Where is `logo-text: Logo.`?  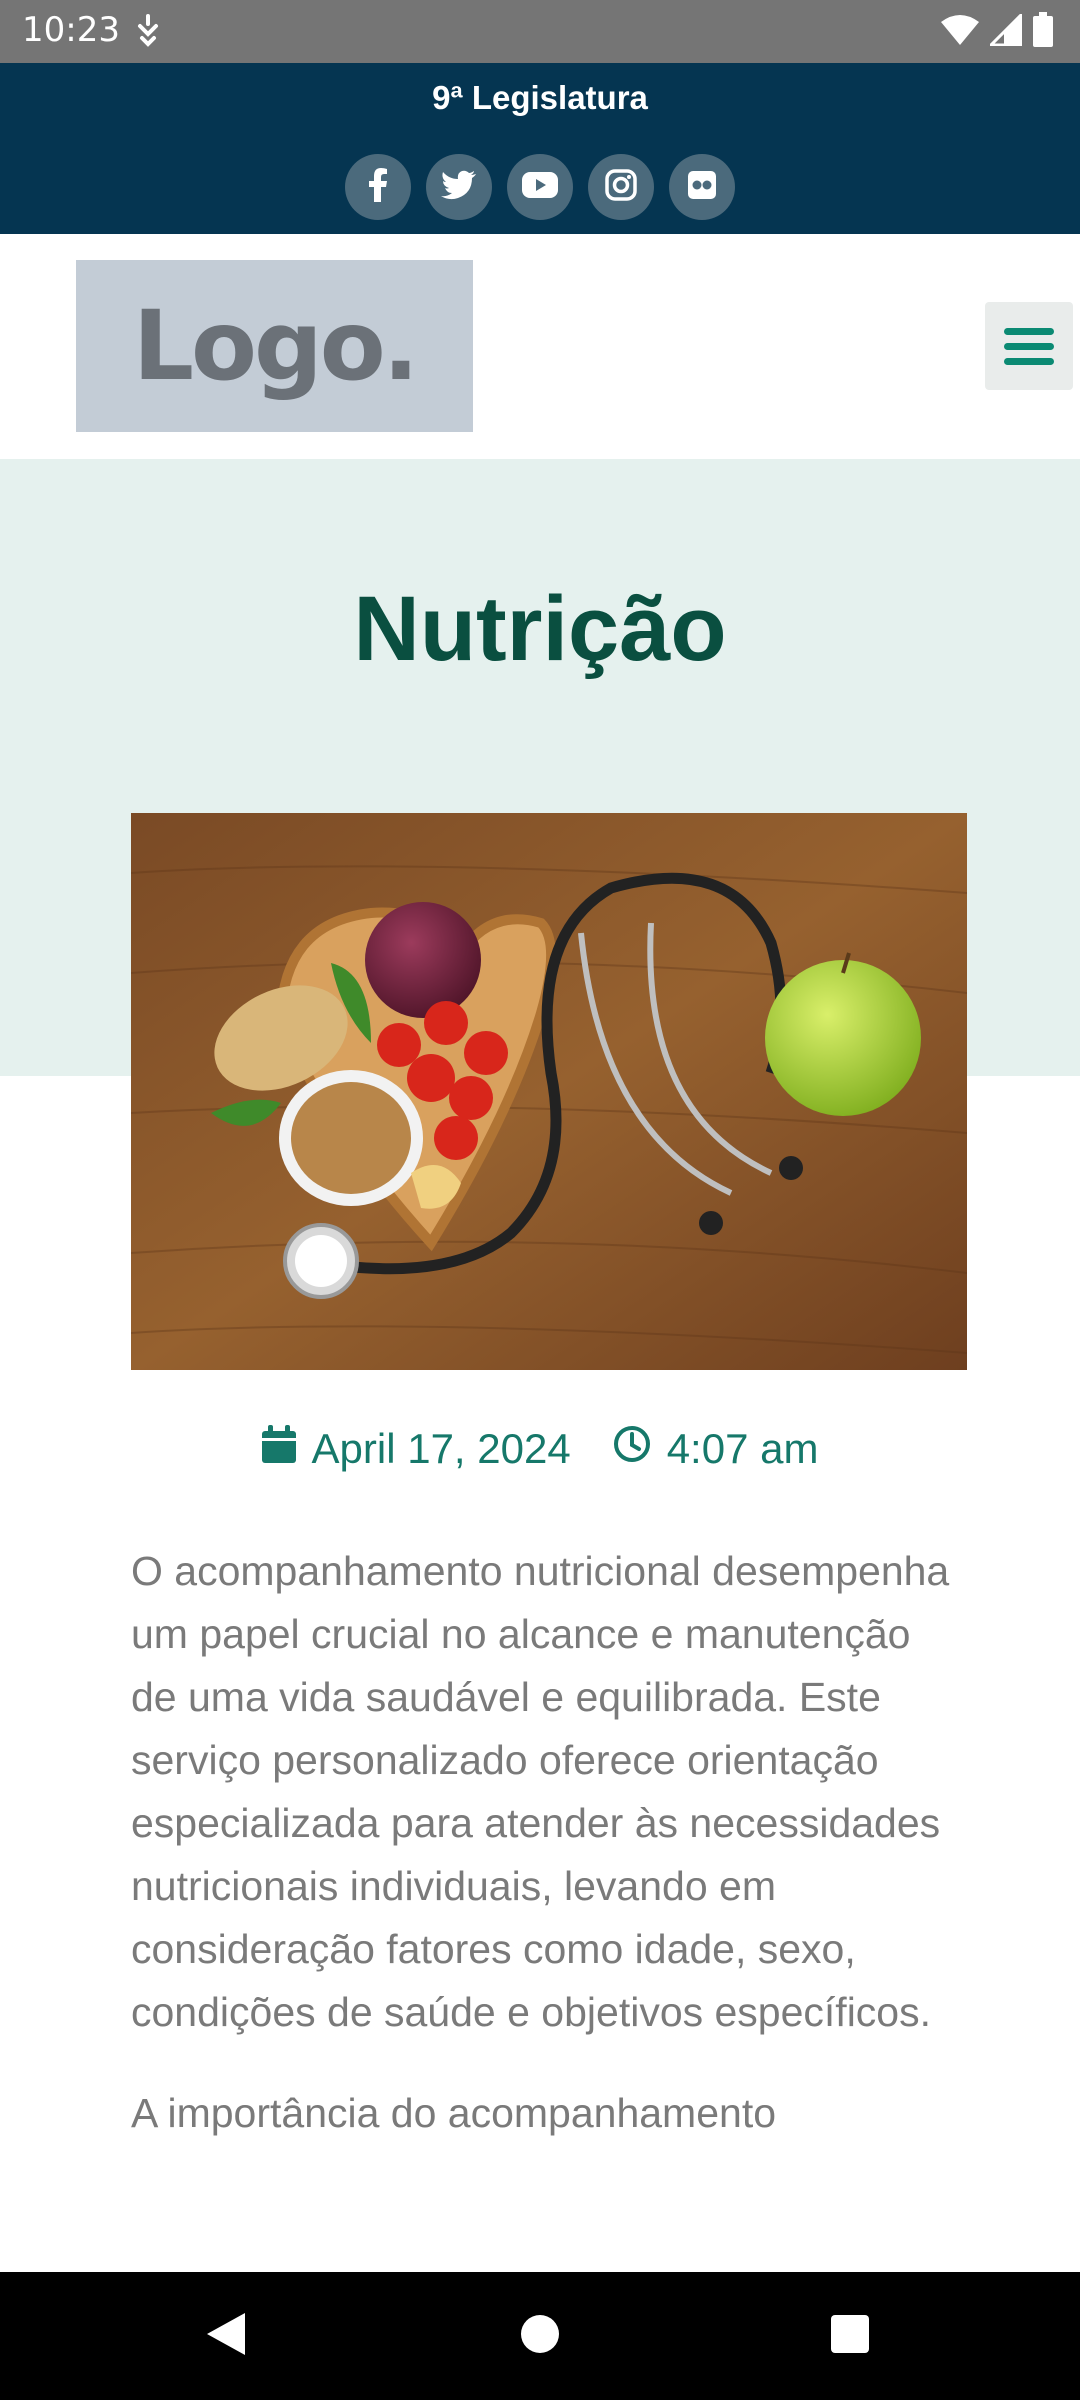 logo-text: Logo. is located at coordinates (275, 346).